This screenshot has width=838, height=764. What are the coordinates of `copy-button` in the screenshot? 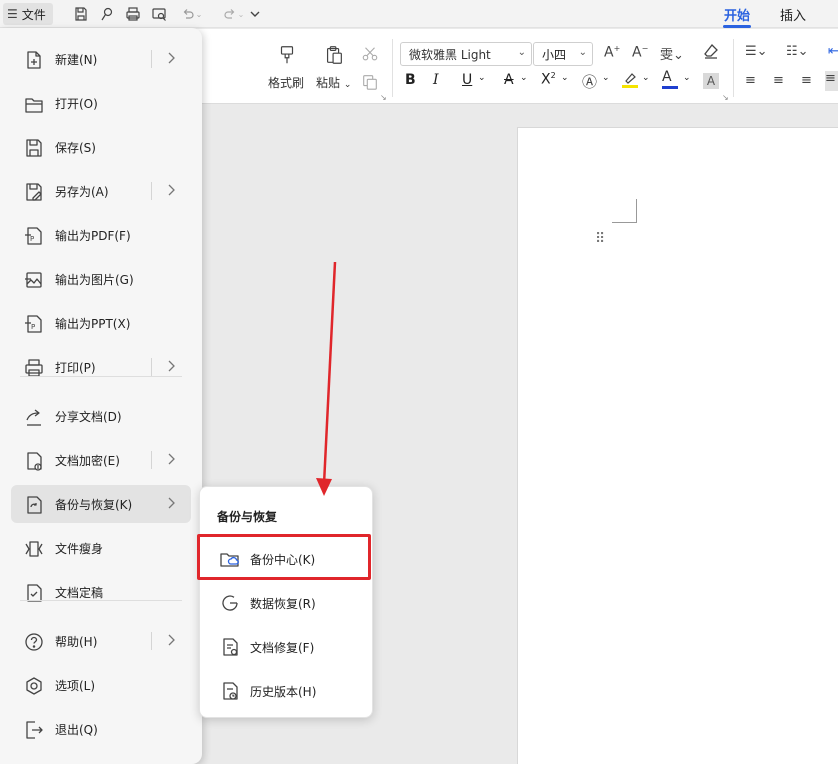 It's located at (370, 82).